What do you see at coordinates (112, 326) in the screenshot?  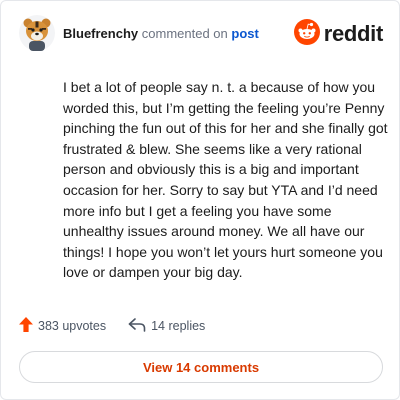 I see `comment-stats: 383 upvotes 14 replies` at bounding box center [112, 326].